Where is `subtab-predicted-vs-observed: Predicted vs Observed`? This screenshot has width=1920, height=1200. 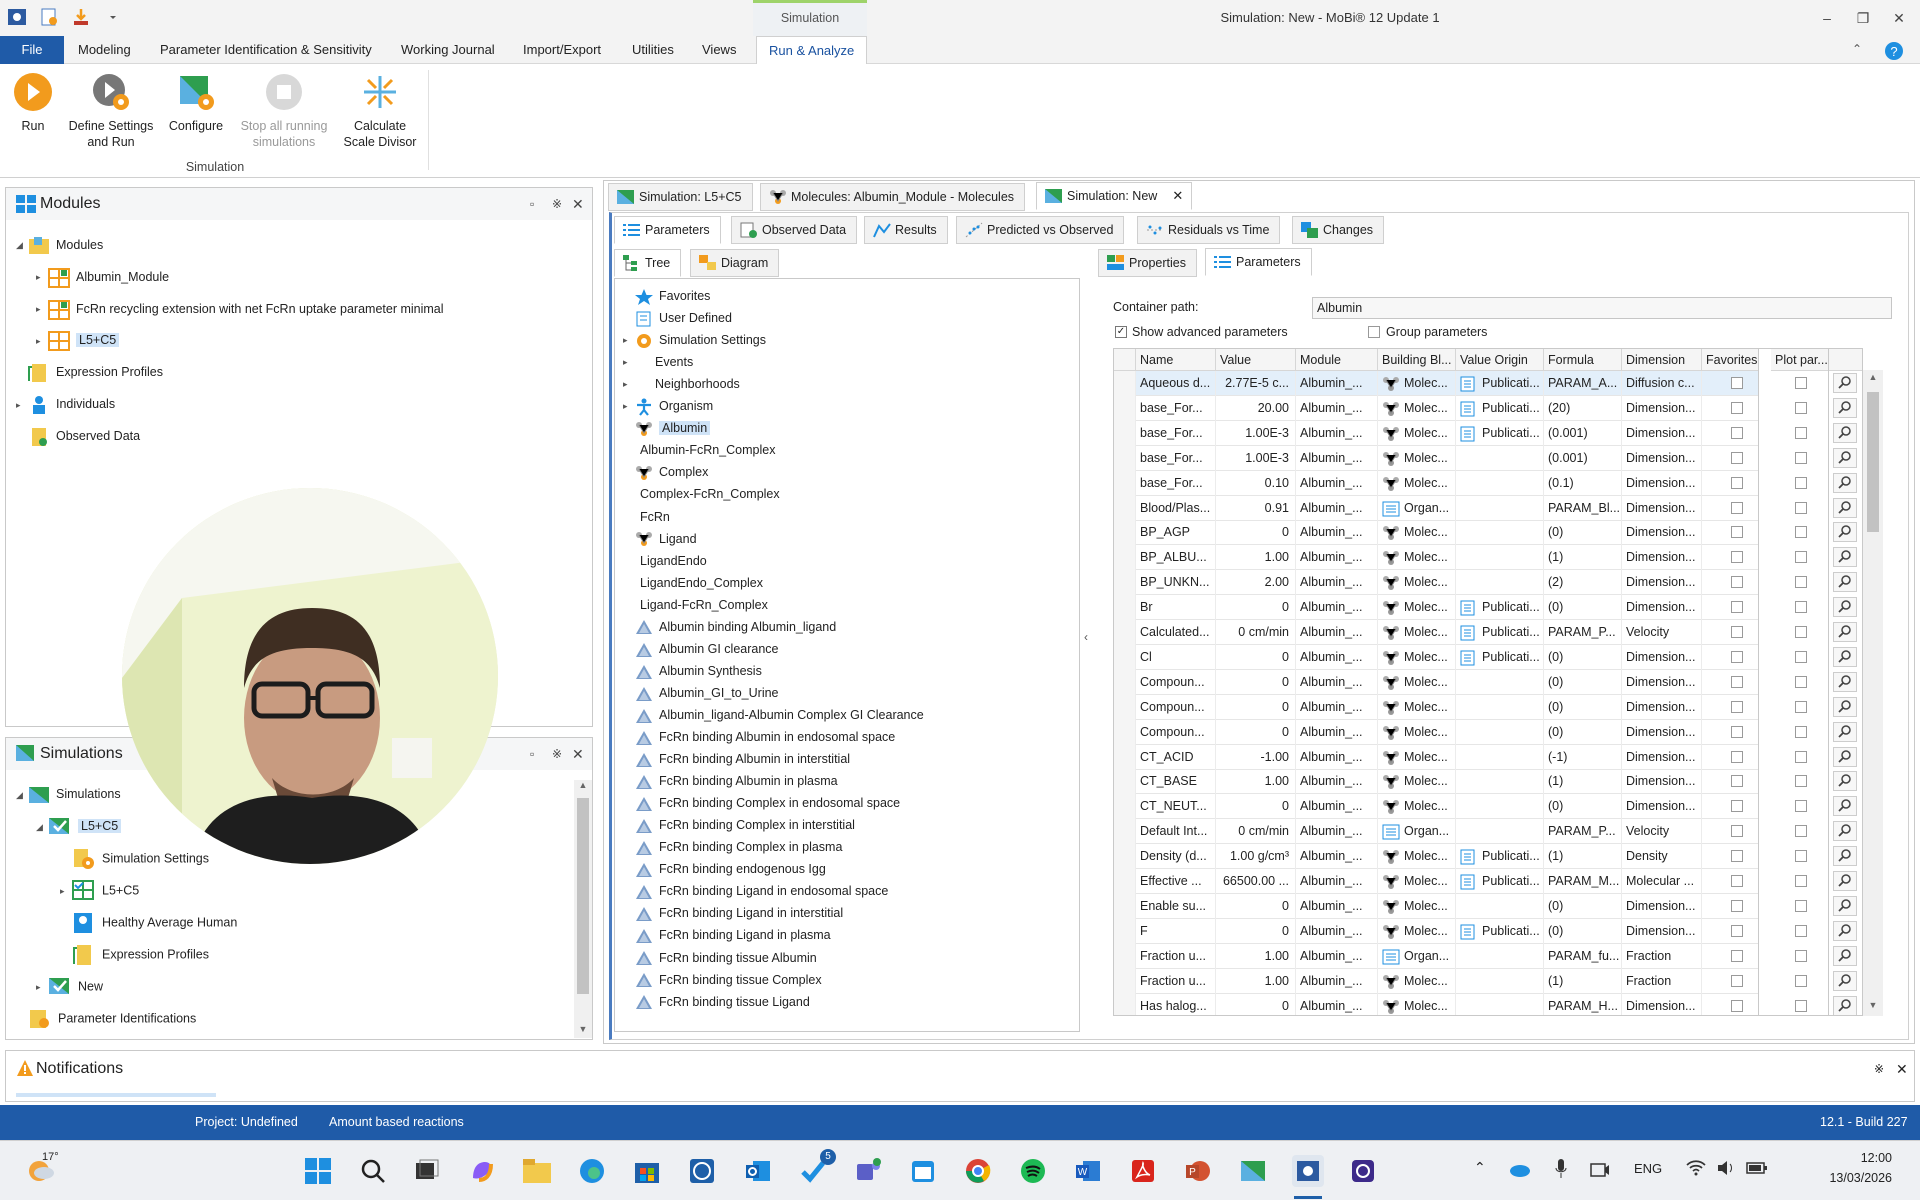
subtab-predicted-vs-observed: Predicted vs Observed is located at coordinates (1040, 230).